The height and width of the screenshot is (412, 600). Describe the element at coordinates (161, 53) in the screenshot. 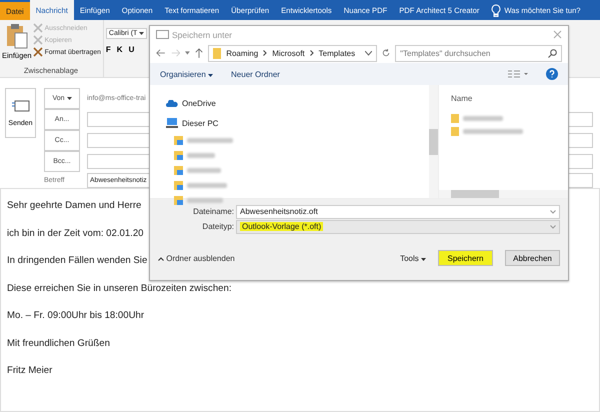

I see `back-arrow-icon` at that location.